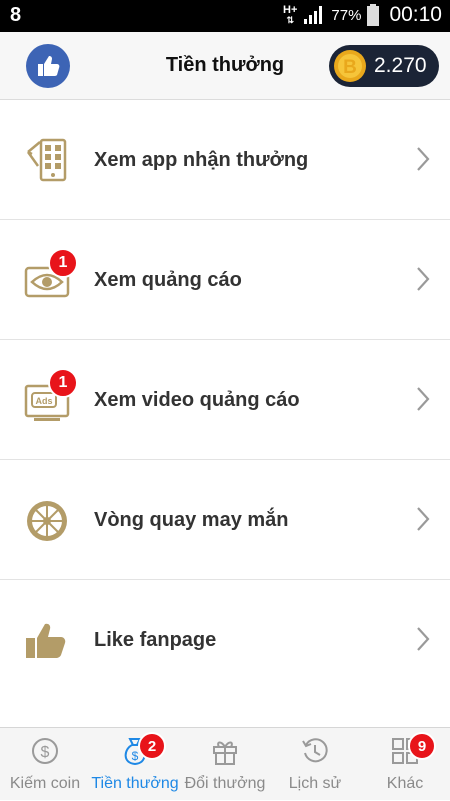 The height and width of the screenshot is (801, 450). I want to click on thumbs-up-icon, so click(46, 640).